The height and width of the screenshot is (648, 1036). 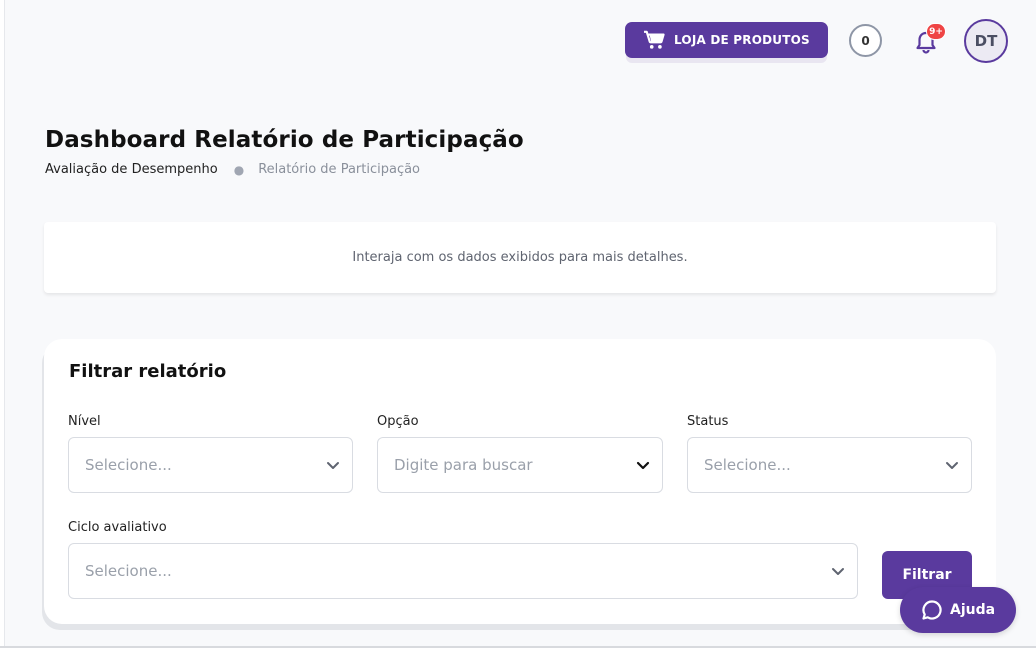 I want to click on ciclo-label: Ciclo avaliativo, so click(x=117, y=527).